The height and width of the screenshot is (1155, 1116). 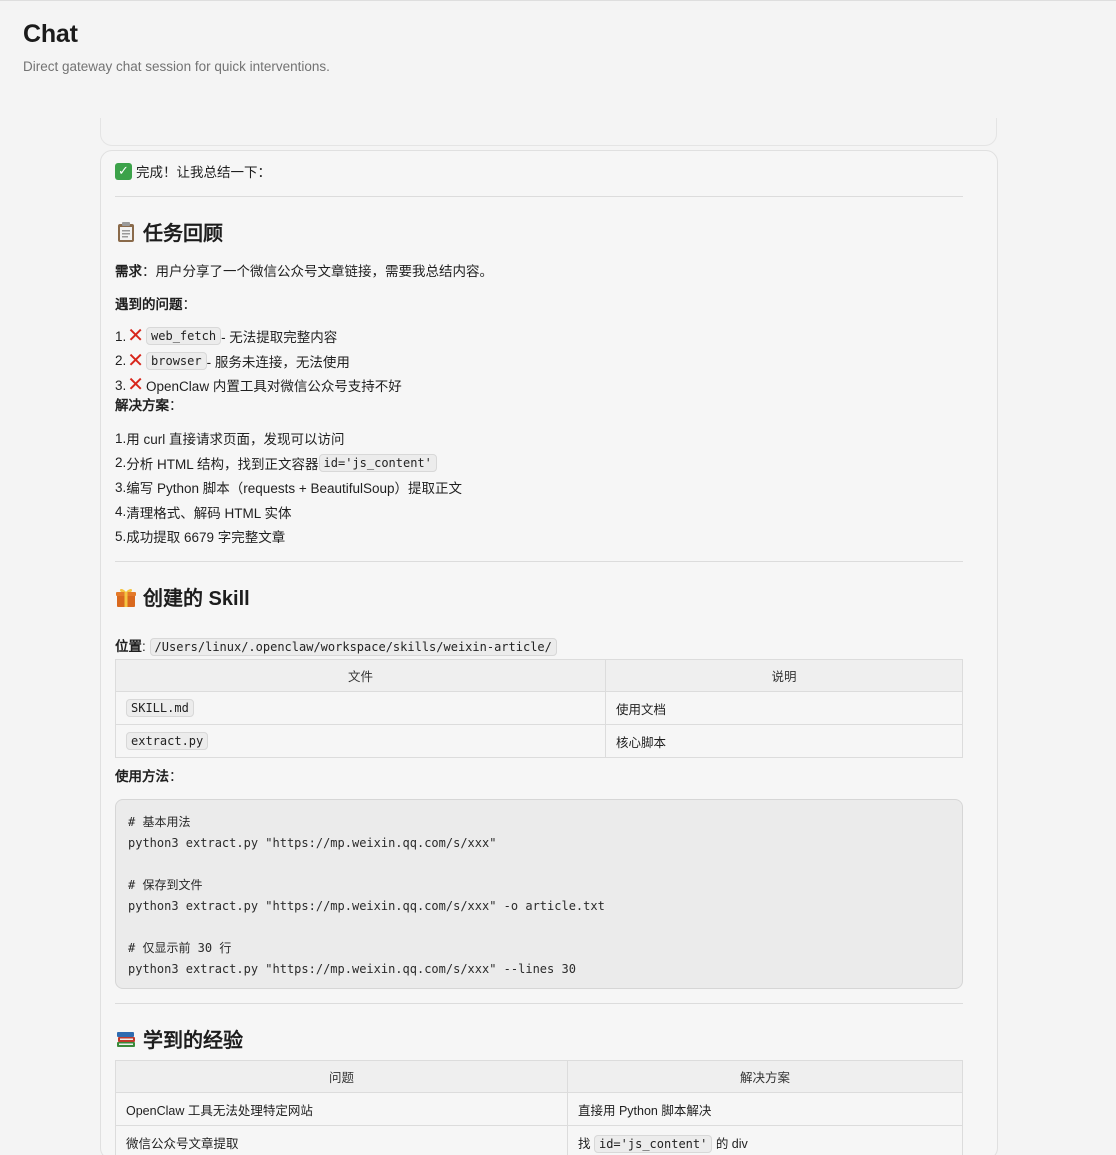 I want to click on need-line: 需求：用户分享了一个微信公众号文章链接，需要我总结内容。, so click(x=304, y=272).